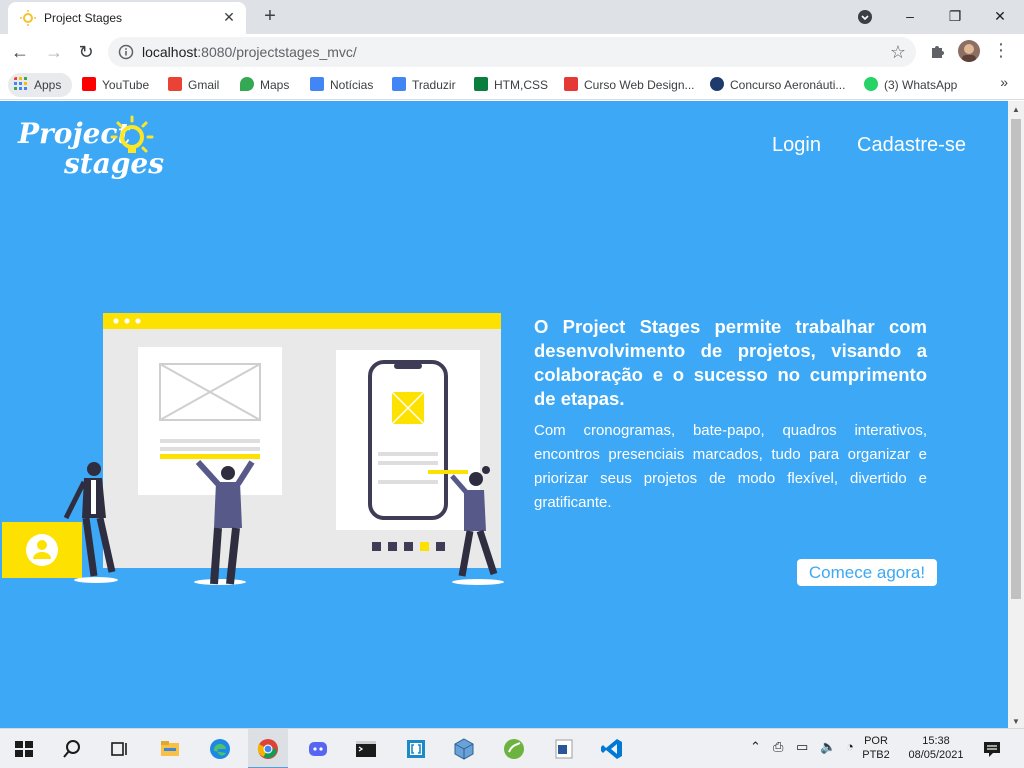 The height and width of the screenshot is (768, 1024). Describe the element at coordinates (268, 749) in the screenshot. I see `chrome-icon` at that location.